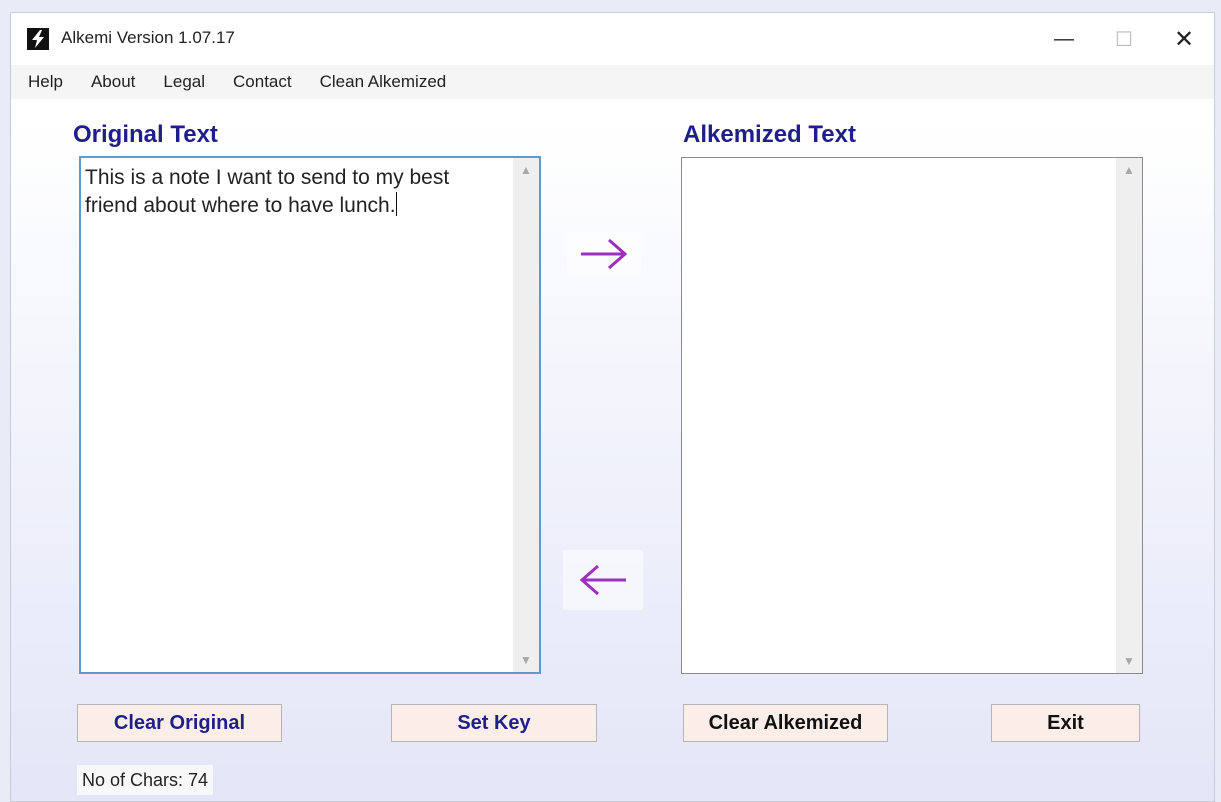 This screenshot has height=802, width=1221. I want to click on menu-clean-alkemized: Clean Alkemized, so click(383, 82).